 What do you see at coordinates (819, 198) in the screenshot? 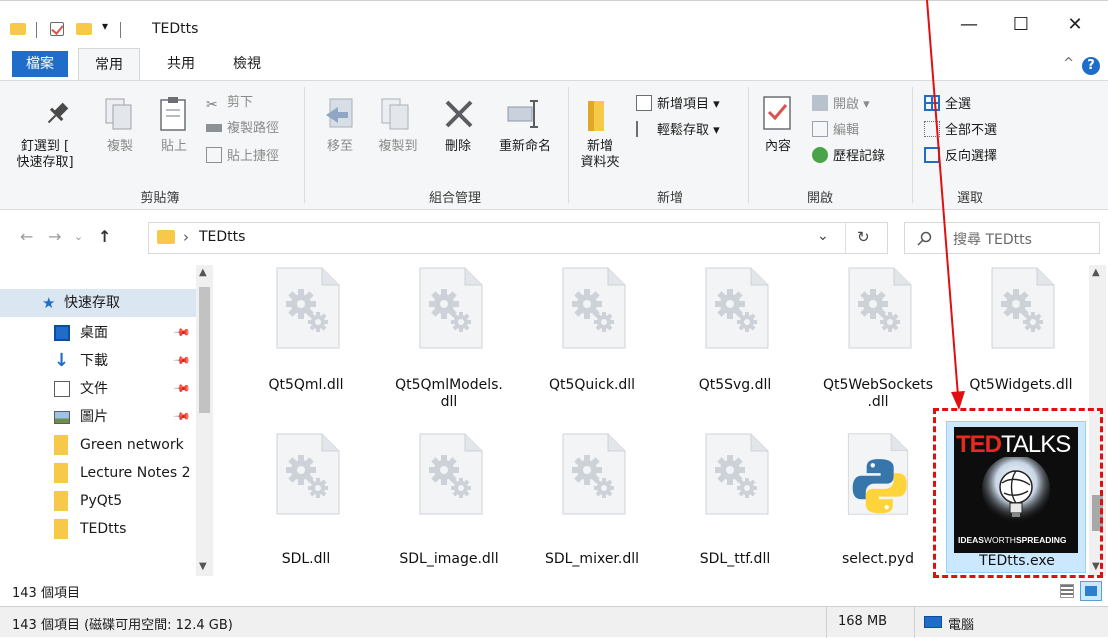
I see `group-label-open: 開啟` at bounding box center [819, 198].